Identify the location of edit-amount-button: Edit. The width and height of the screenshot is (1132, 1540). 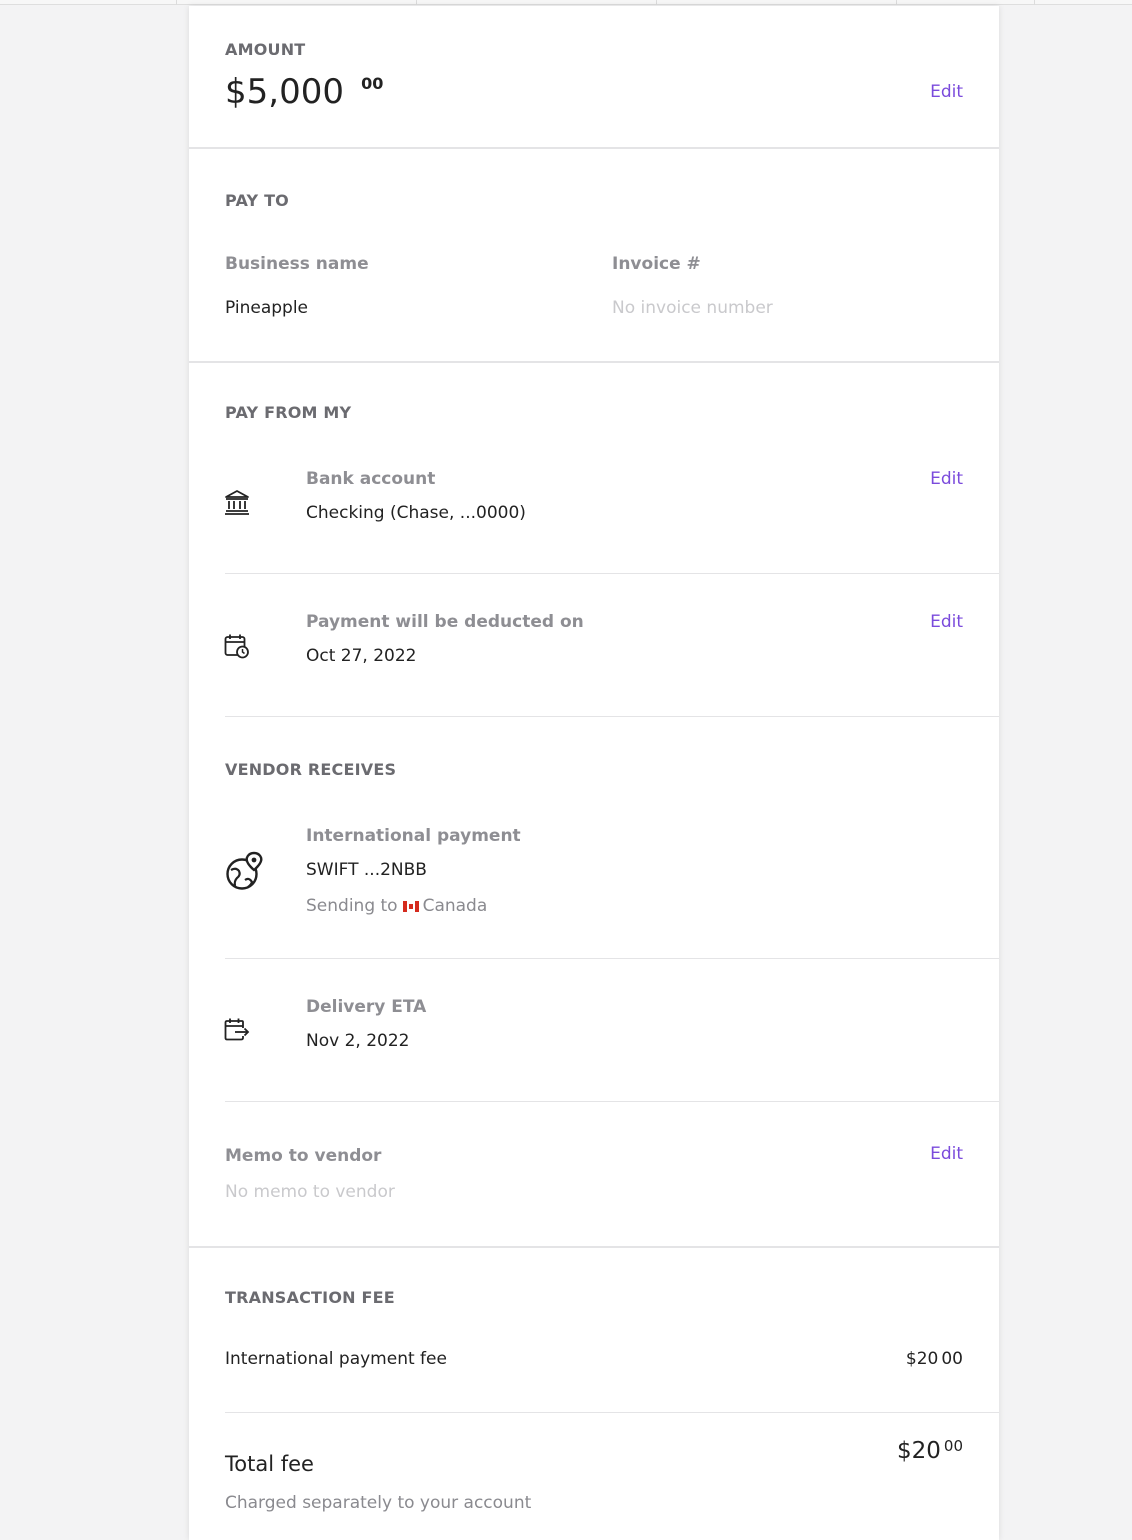
(946, 92).